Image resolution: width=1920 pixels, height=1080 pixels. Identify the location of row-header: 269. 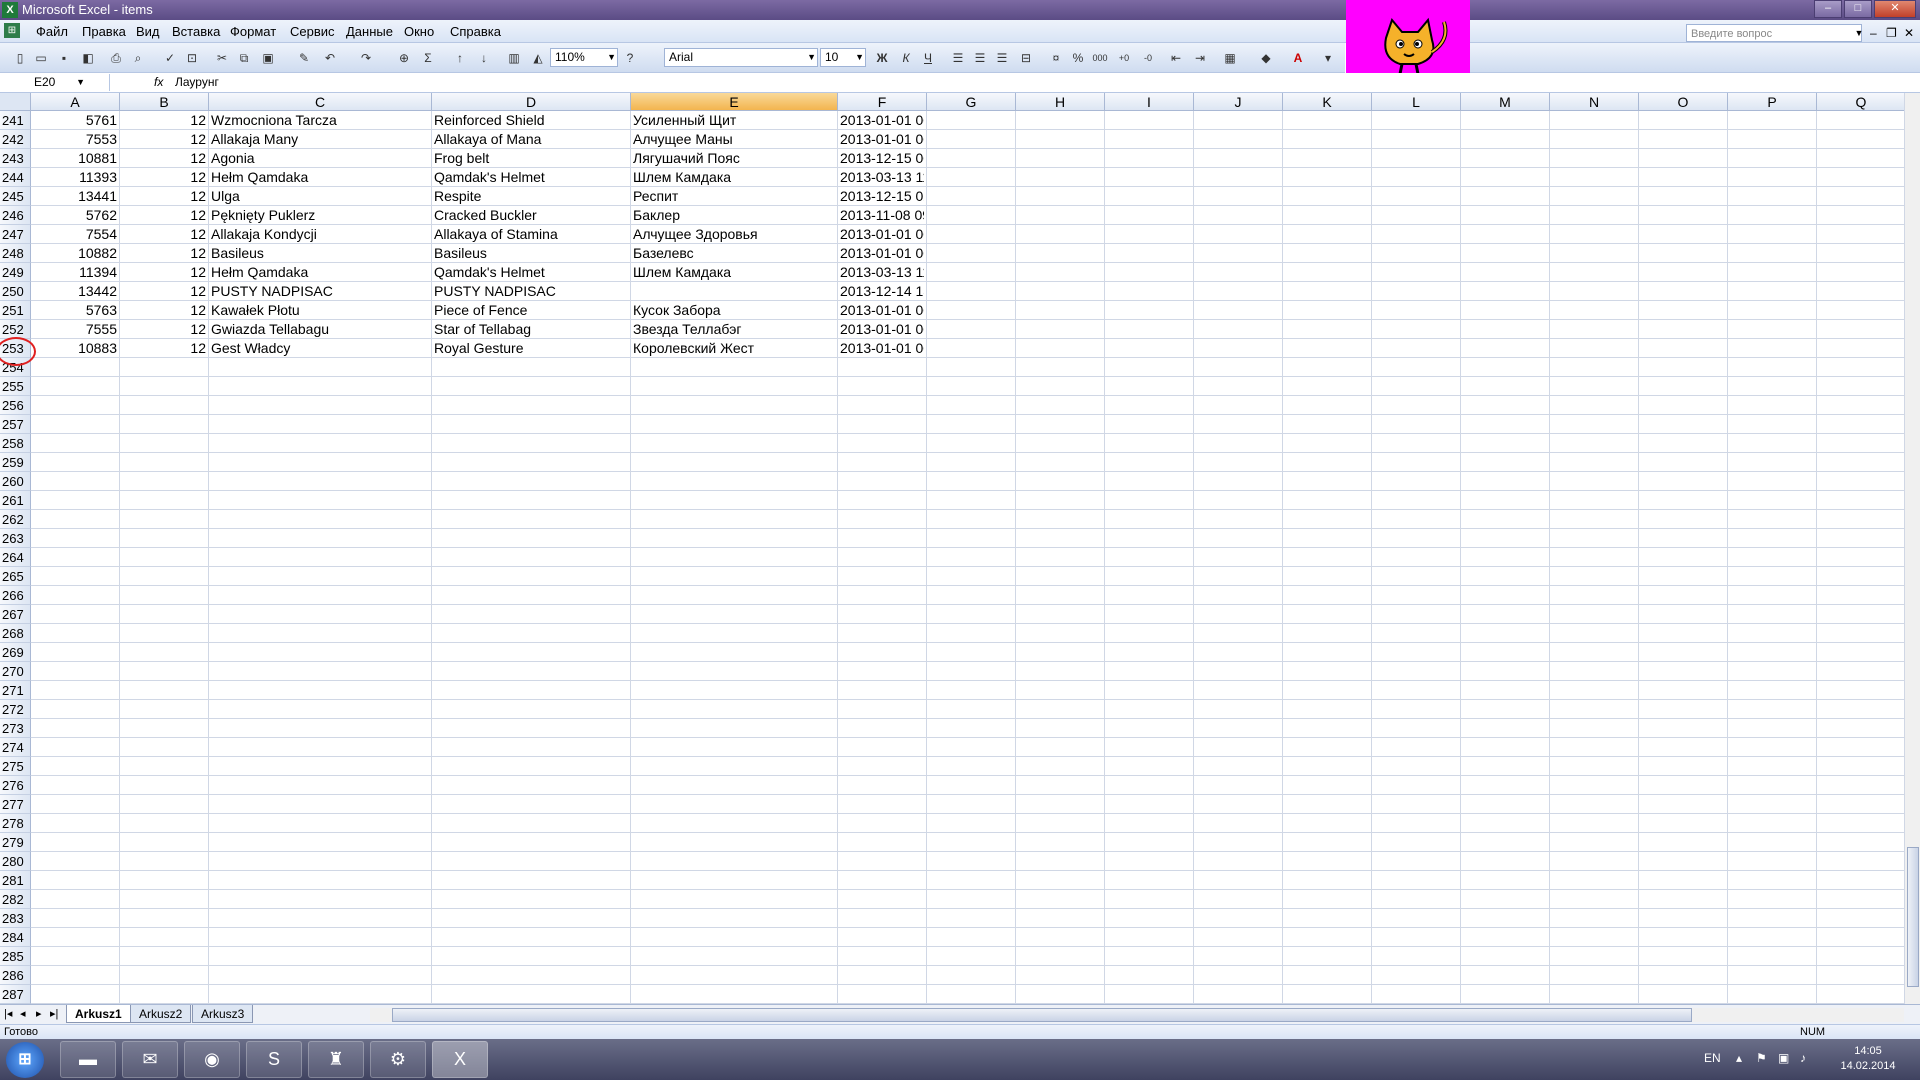
(15, 652).